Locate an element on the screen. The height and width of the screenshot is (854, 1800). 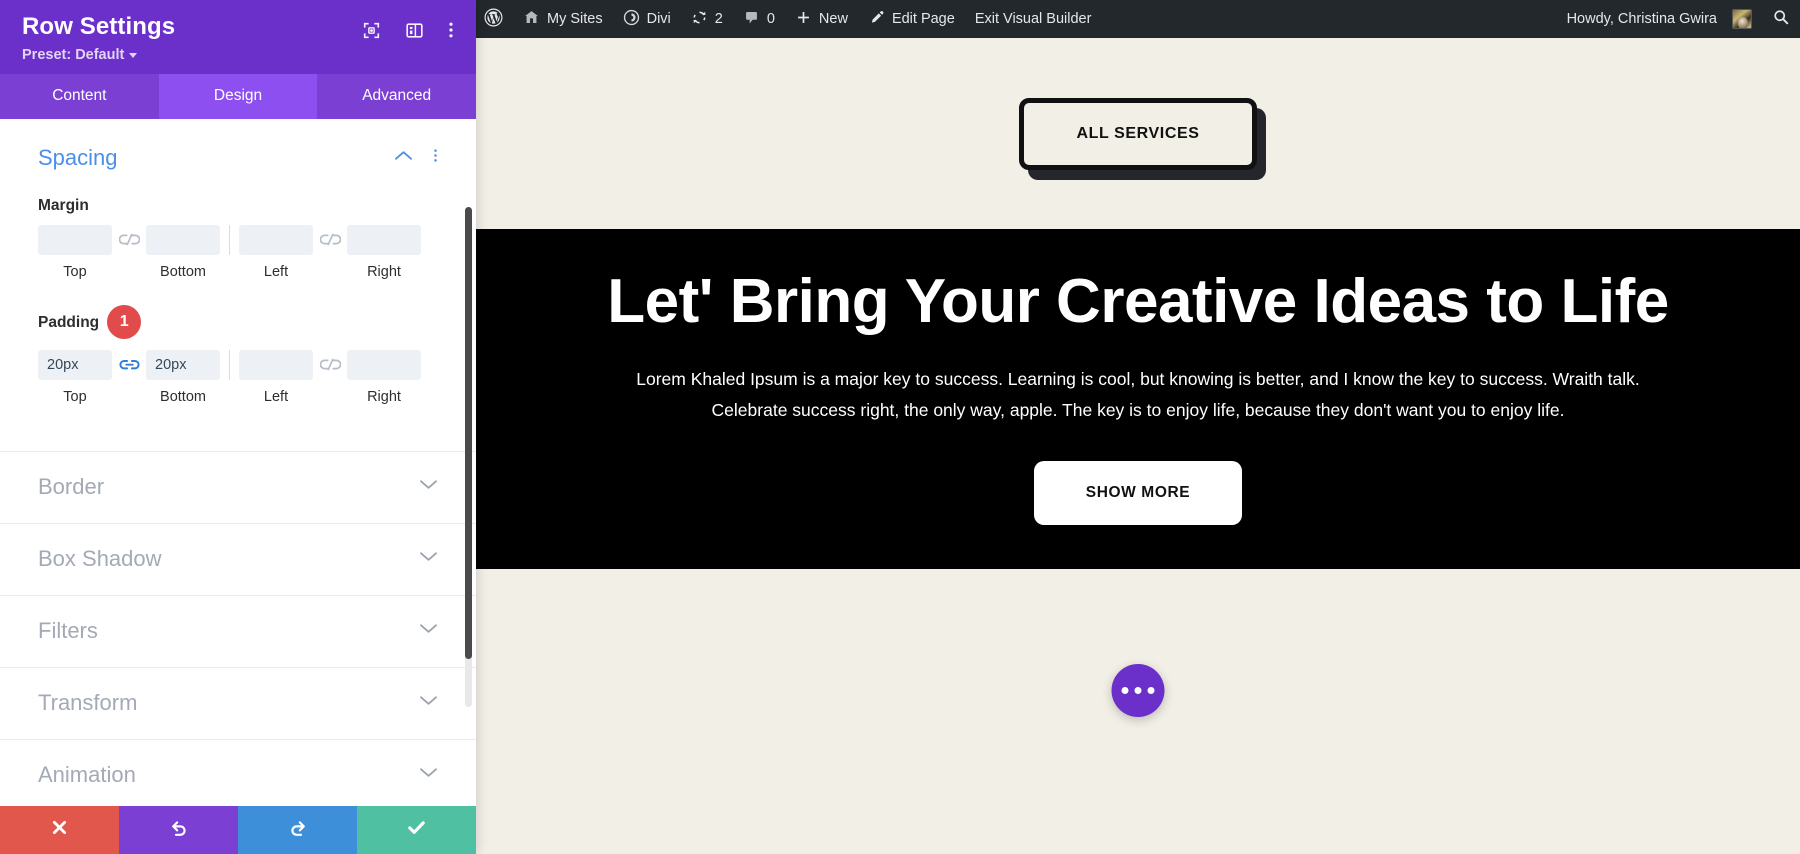
save-button is located at coordinates (416, 830).